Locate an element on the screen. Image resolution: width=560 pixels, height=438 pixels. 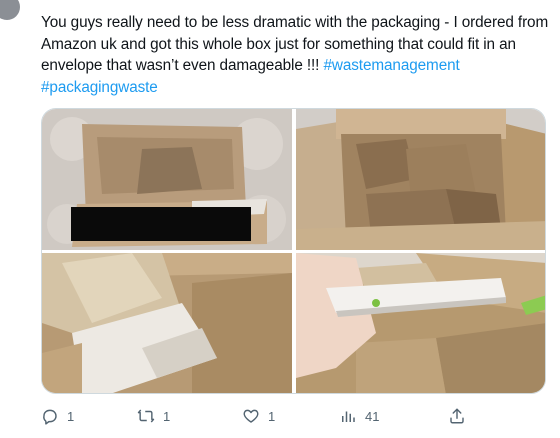
hashtag-packagingwaste: #packagingwaste is located at coordinates (99, 87).